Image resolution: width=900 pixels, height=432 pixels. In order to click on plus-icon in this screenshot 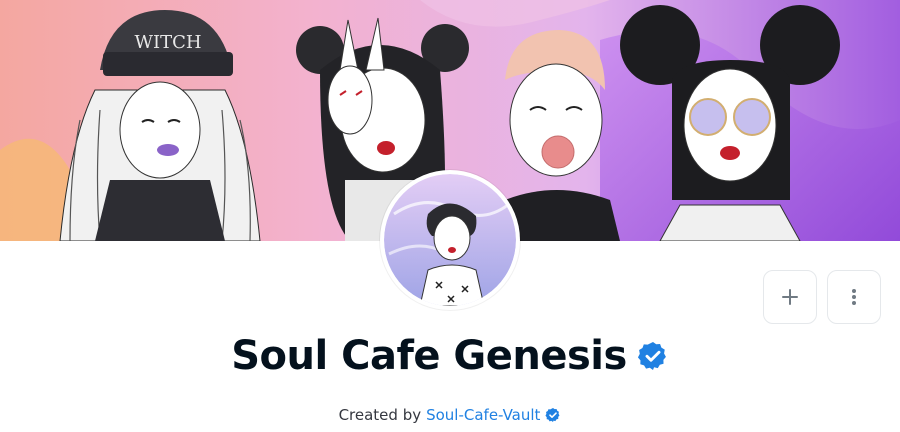, I will do `click(790, 297)`.